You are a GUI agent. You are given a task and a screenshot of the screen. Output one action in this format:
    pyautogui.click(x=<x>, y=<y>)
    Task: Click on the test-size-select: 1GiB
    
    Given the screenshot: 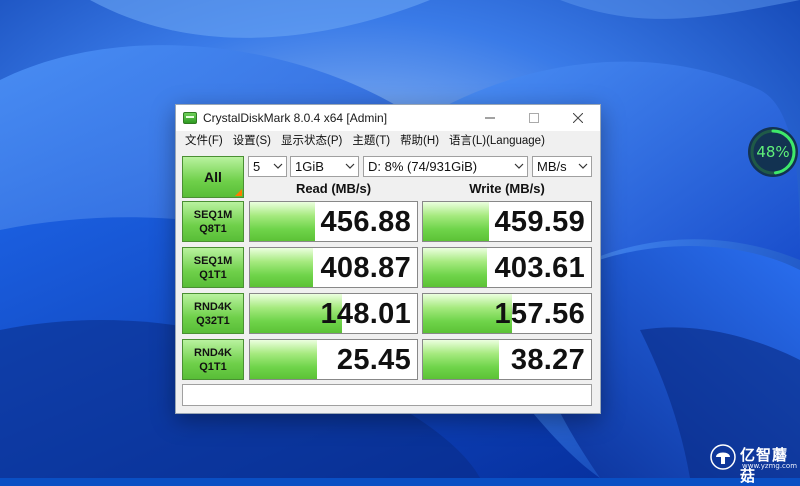 What is the action you would take?
    pyautogui.click(x=324, y=166)
    